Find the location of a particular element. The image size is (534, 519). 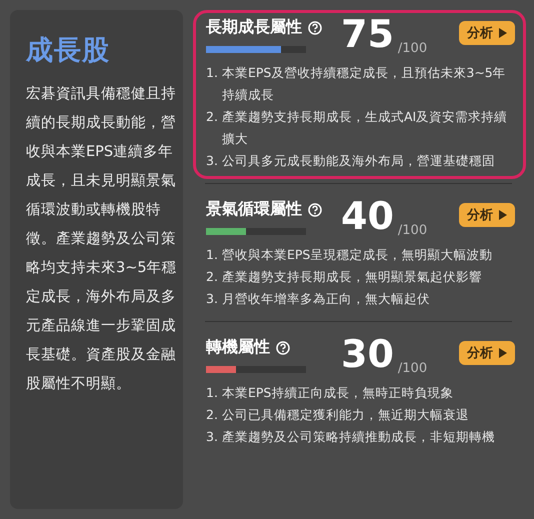

point-text: 本業EPS及營收持續穩定成長，且預估未來3~5年持續成長 is located at coordinates (364, 84).